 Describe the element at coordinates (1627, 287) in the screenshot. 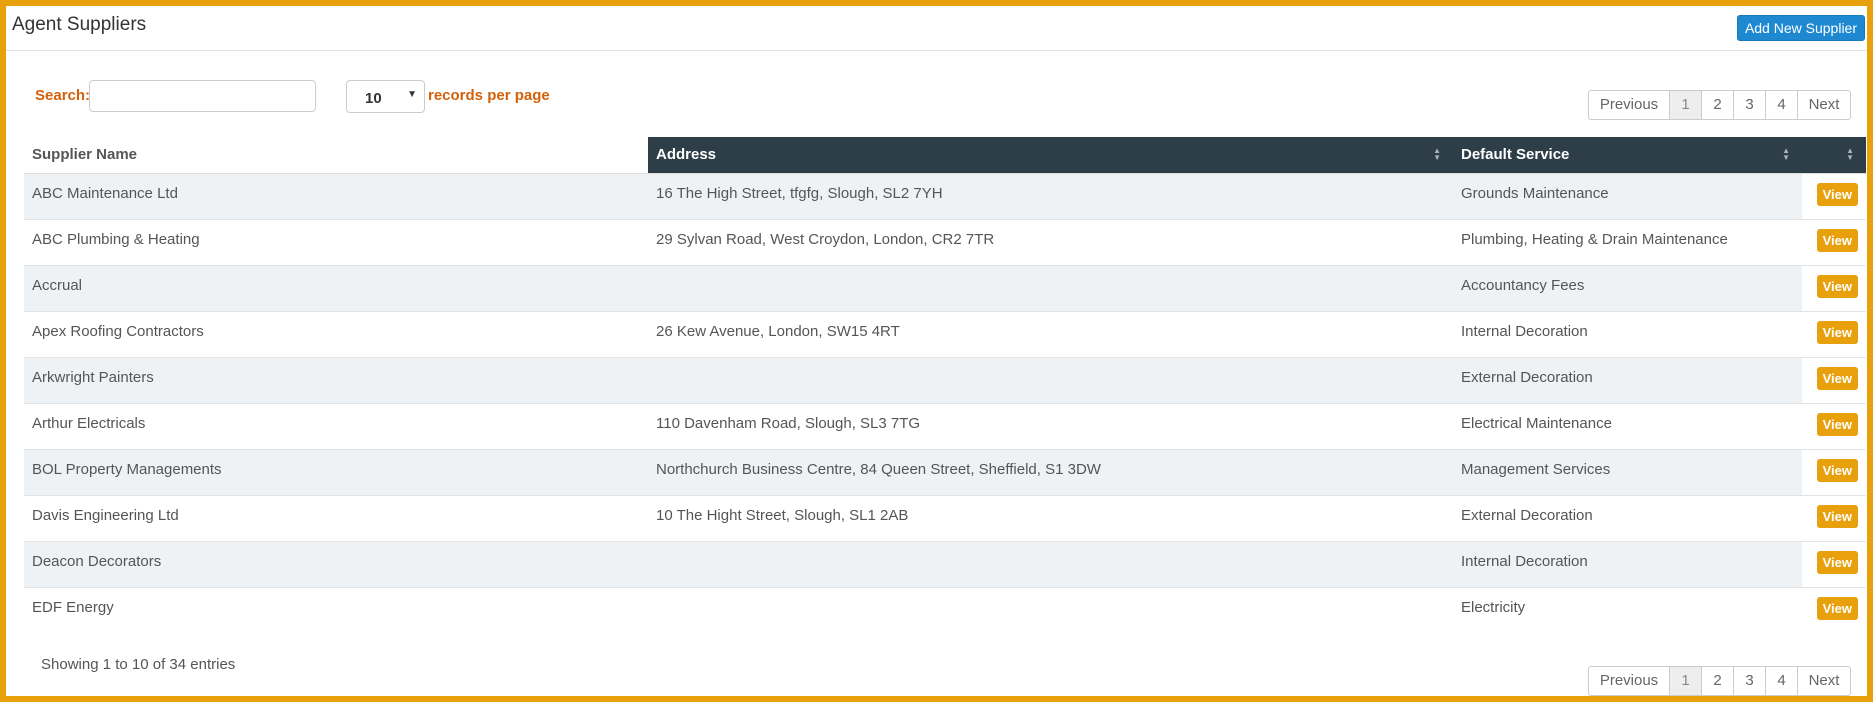

I see `default-service-cell: Accountancy Fees` at that location.